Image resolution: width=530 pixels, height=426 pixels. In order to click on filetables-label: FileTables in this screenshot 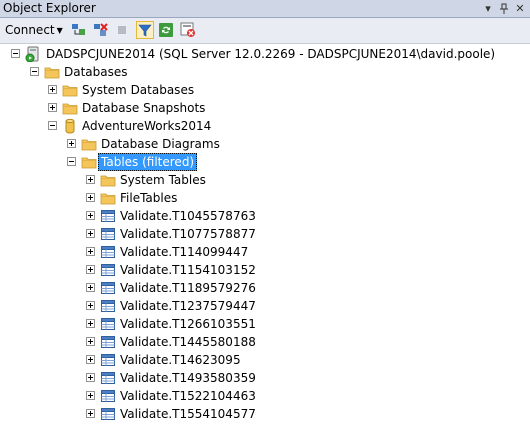, I will do `click(149, 198)`.